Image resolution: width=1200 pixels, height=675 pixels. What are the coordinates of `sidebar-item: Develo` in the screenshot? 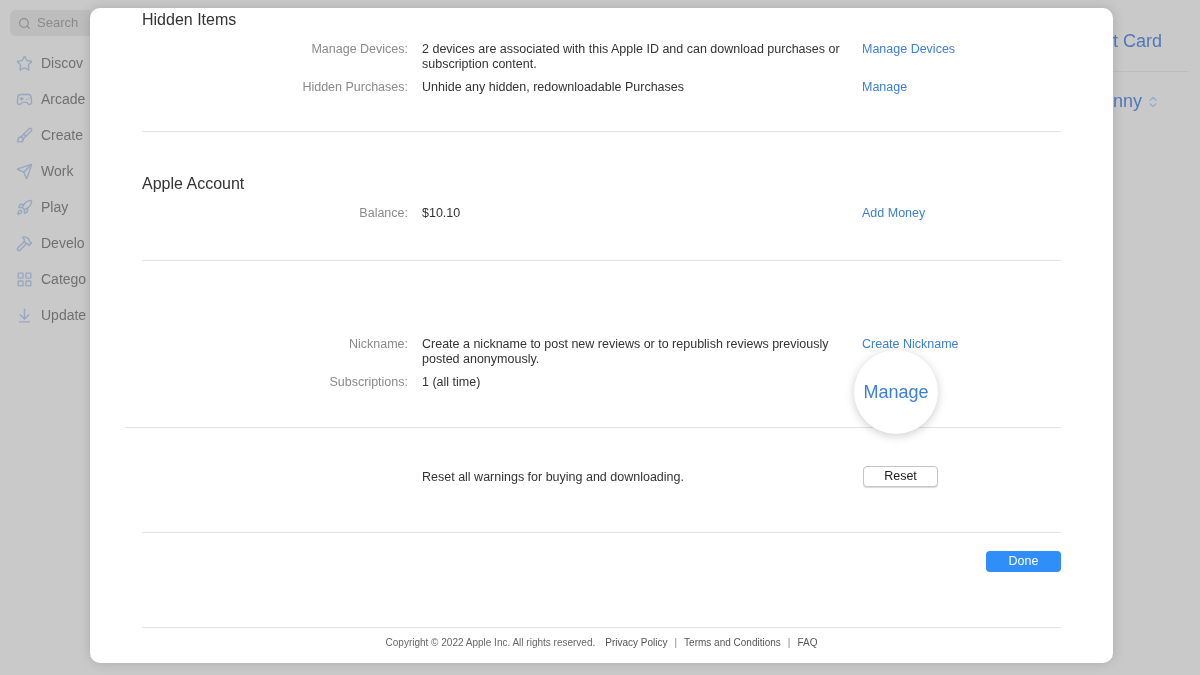 It's located at (63, 243).